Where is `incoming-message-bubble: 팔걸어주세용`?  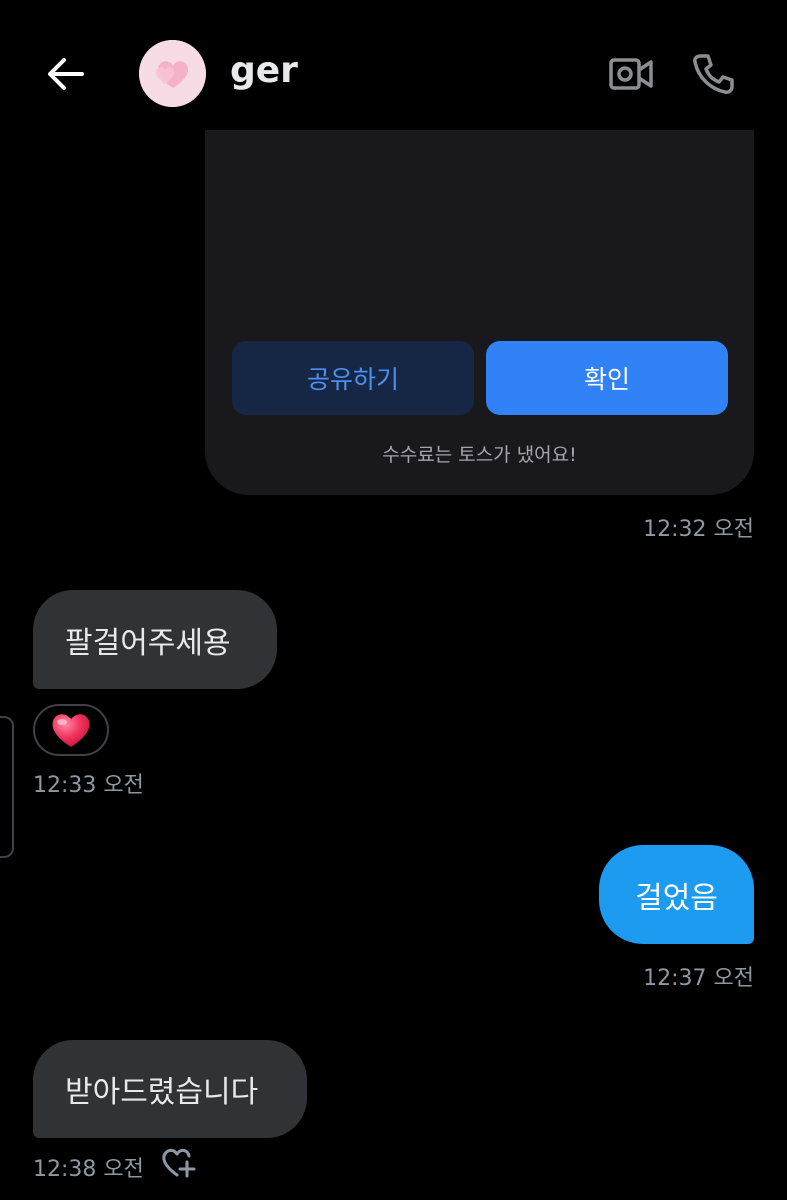
incoming-message-bubble: 팔걸어주세용 is located at coordinates (155, 639).